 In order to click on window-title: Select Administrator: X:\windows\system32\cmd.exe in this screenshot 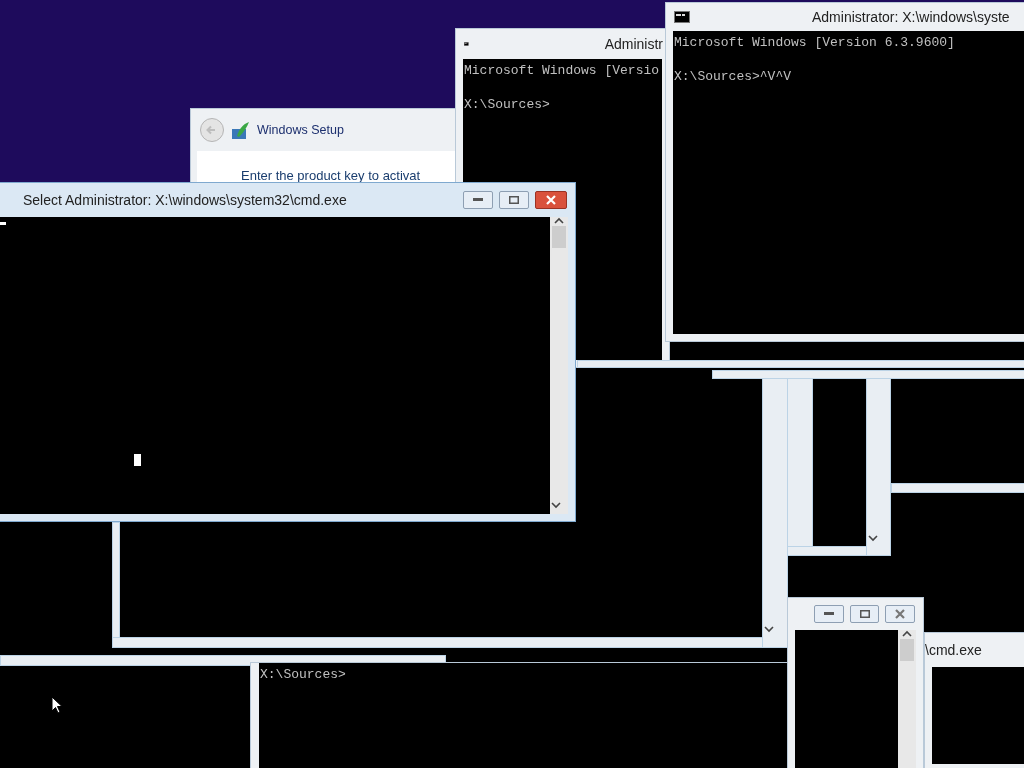, I will do `click(185, 200)`.